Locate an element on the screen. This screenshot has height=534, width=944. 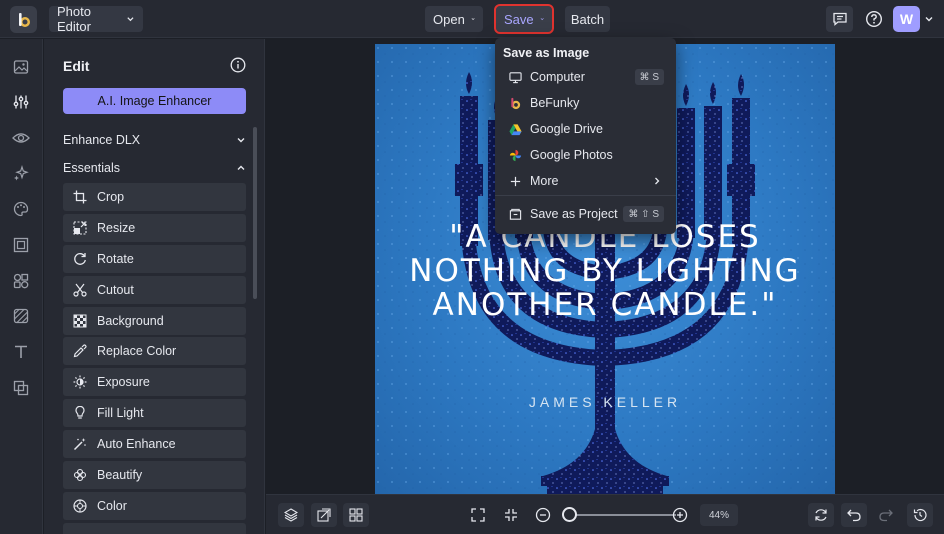
batch-button: Batch is located at coordinates (587, 19).